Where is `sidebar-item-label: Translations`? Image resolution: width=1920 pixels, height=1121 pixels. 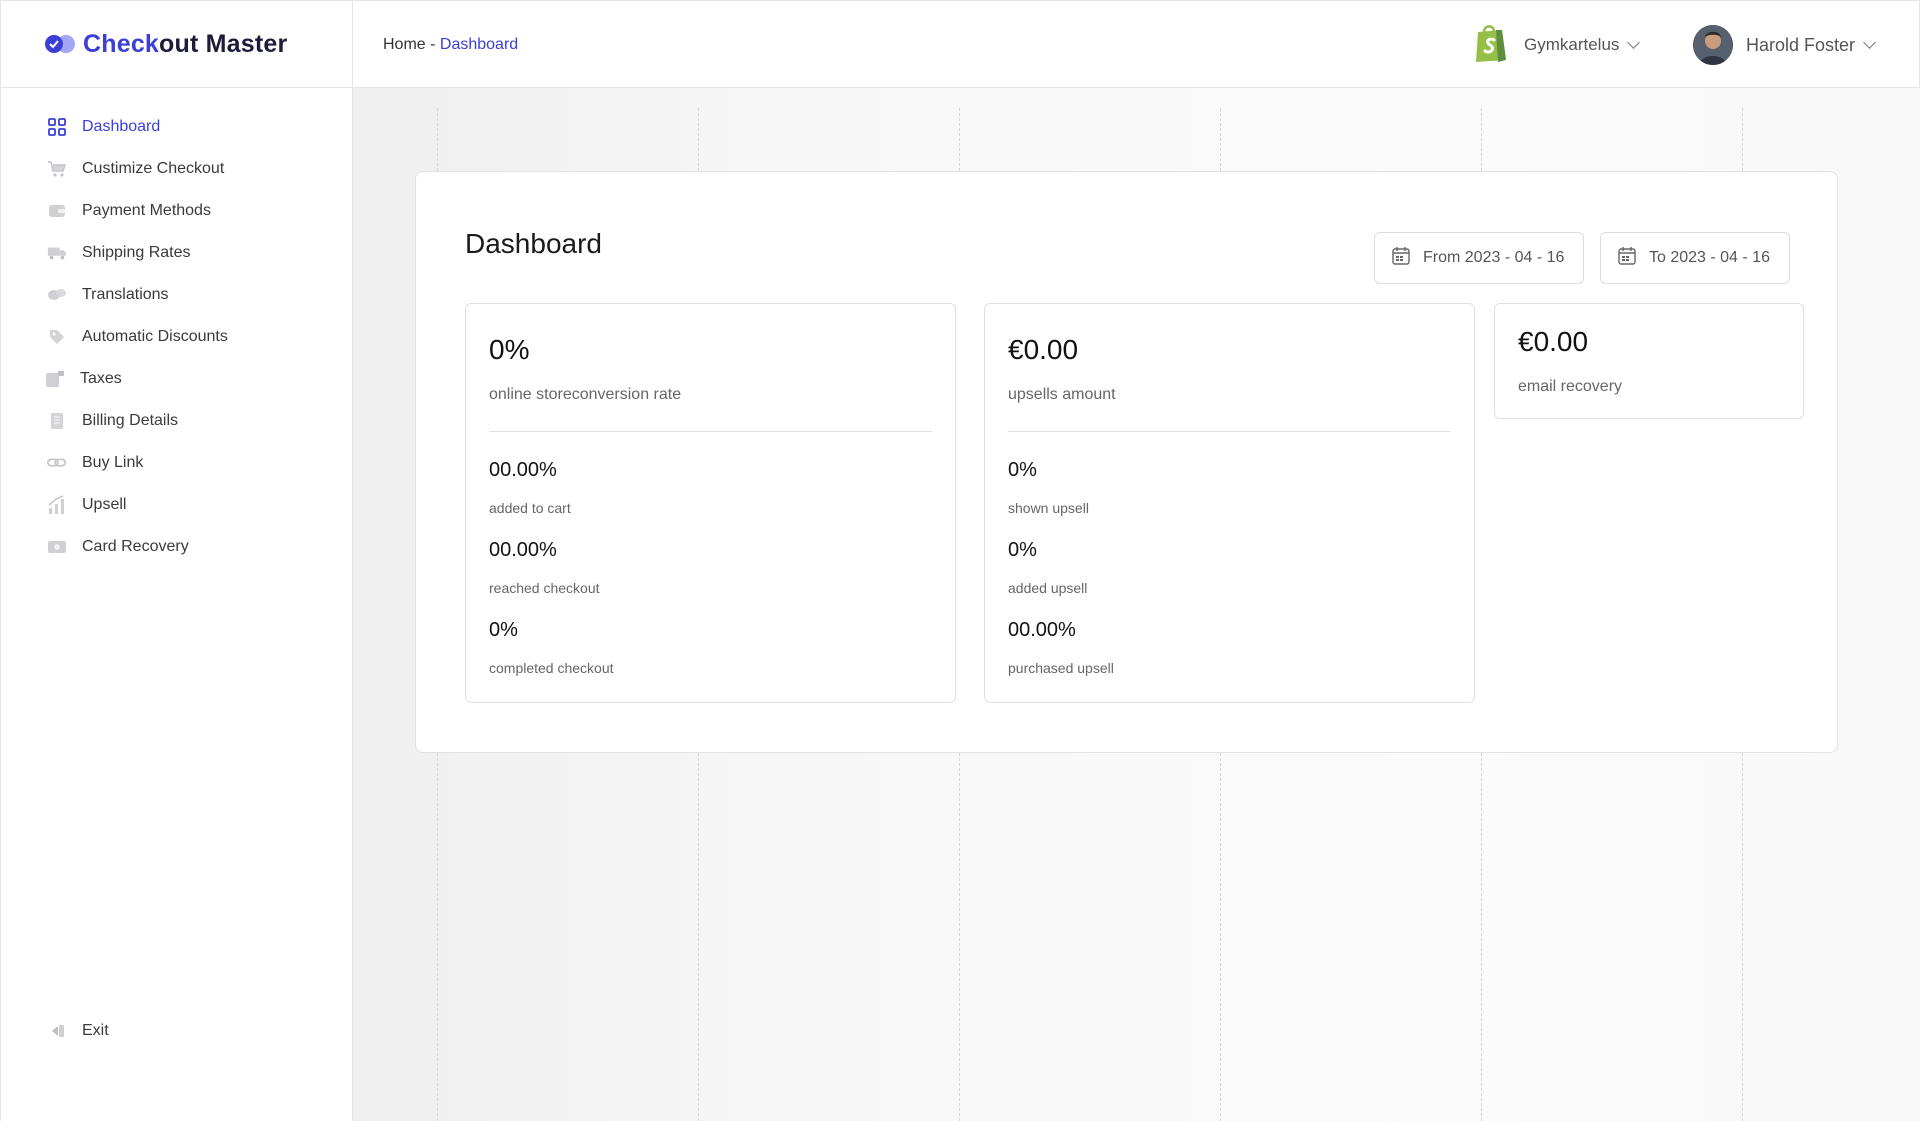
sidebar-item-label: Translations is located at coordinates (125, 294).